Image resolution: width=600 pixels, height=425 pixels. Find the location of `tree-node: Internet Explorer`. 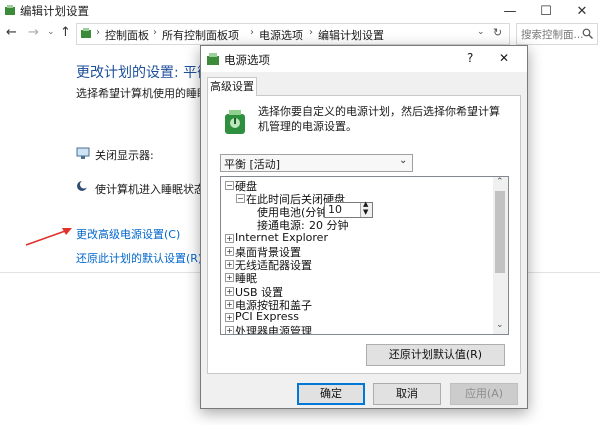

tree-node: Internet Explorer is located at coordinates (281, 237).